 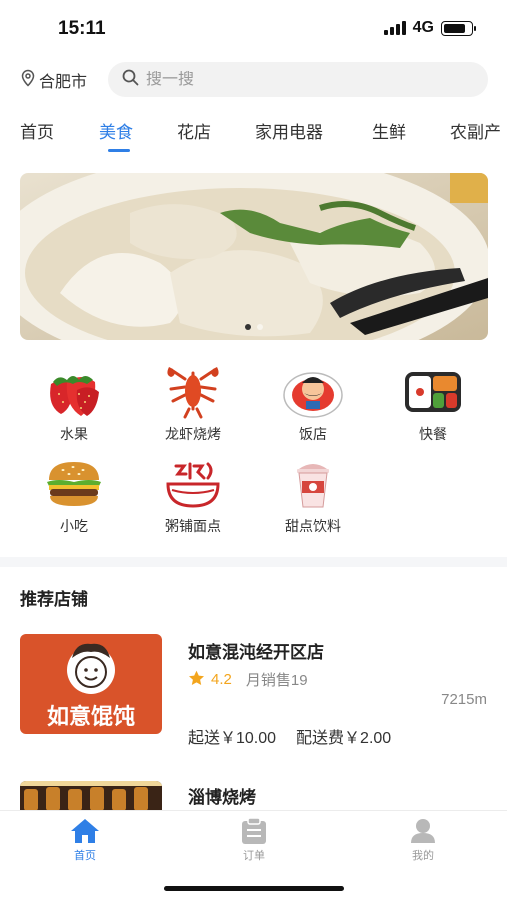 What do you see at coordinates (464, 699) in the screenshot?
I see `store-distance: 7215m` at bounding box center [464, 699].